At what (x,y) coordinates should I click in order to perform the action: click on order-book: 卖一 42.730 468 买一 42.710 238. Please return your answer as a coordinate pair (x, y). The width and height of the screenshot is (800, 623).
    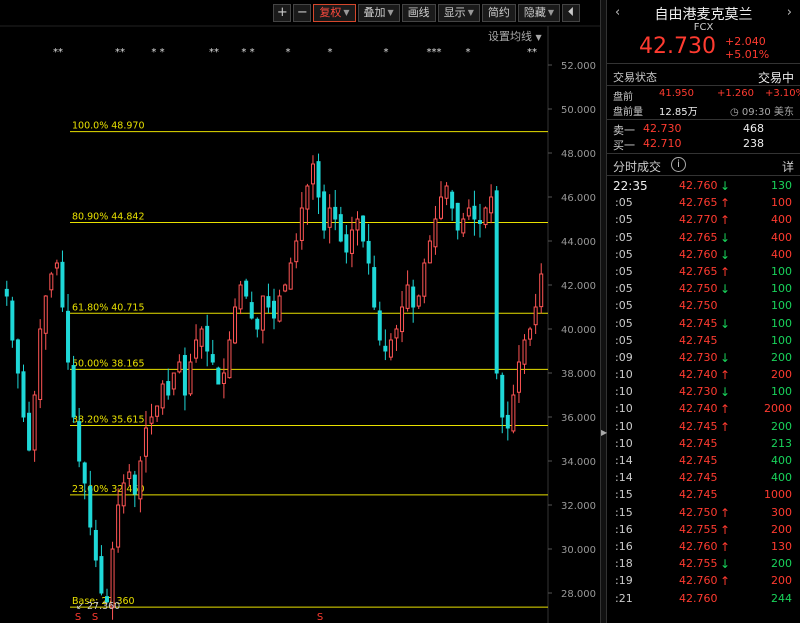
    Looking at the image, I should click on (703, 137).